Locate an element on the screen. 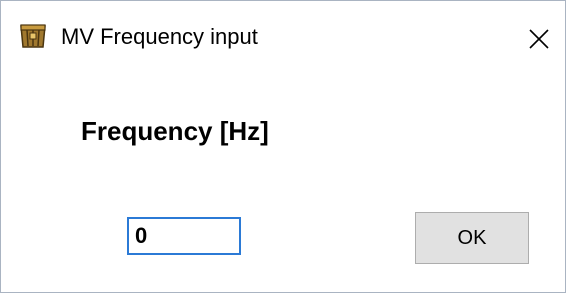 This screenshot has height=293, width=566. close-button is located at coordinates (542, 36).